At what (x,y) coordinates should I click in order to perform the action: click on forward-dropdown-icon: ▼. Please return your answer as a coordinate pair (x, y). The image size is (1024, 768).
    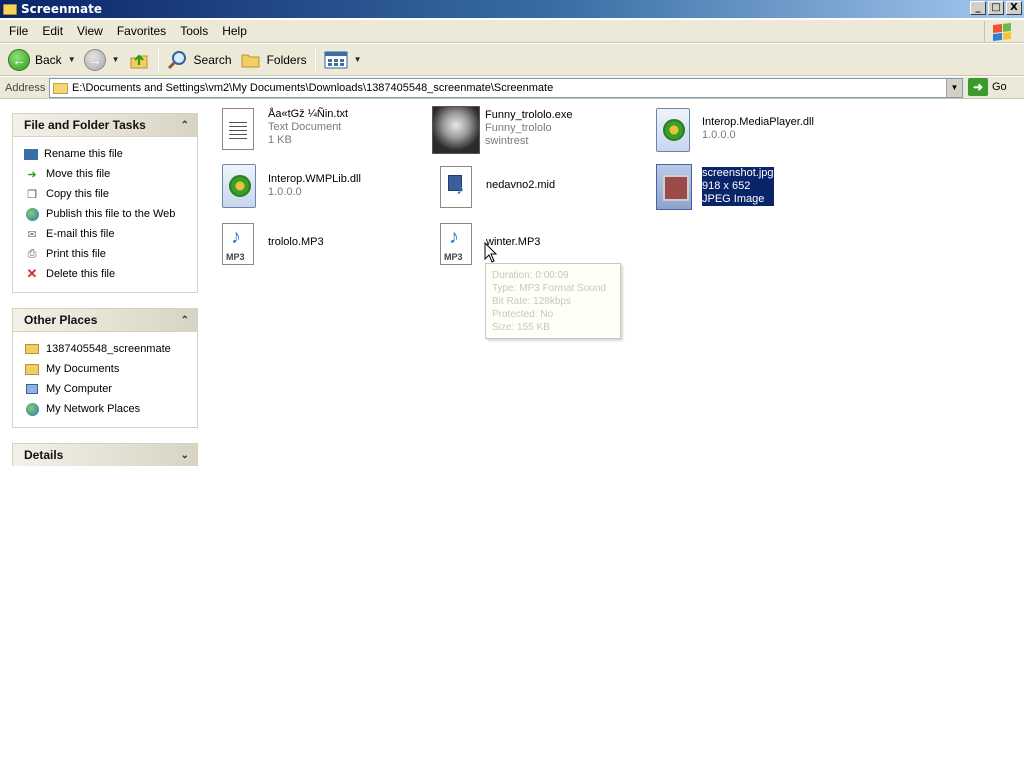
    Looking at the image, I should click on (116, 59).